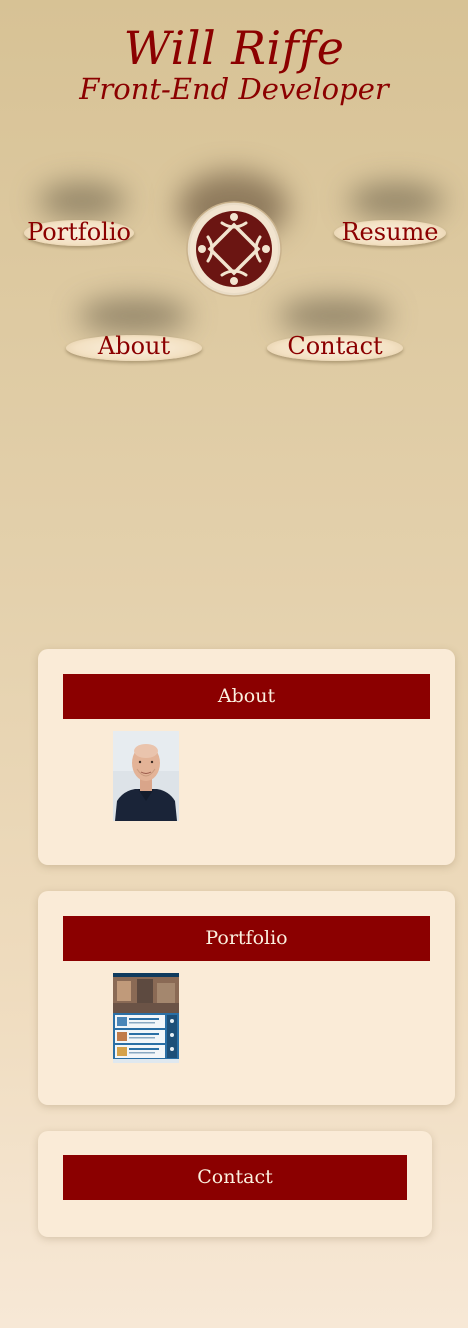  Describe the element at coordinates (79, 232) in the screenshot. I see `nav-portfolio-label: Portfolio` at that location.